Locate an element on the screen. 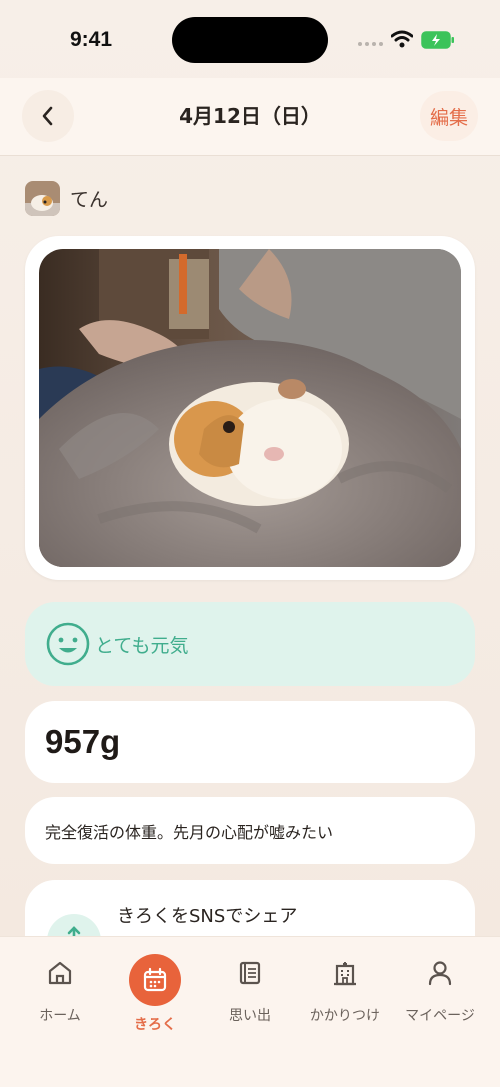  hospital-icon is located at coordinates (345, 974).